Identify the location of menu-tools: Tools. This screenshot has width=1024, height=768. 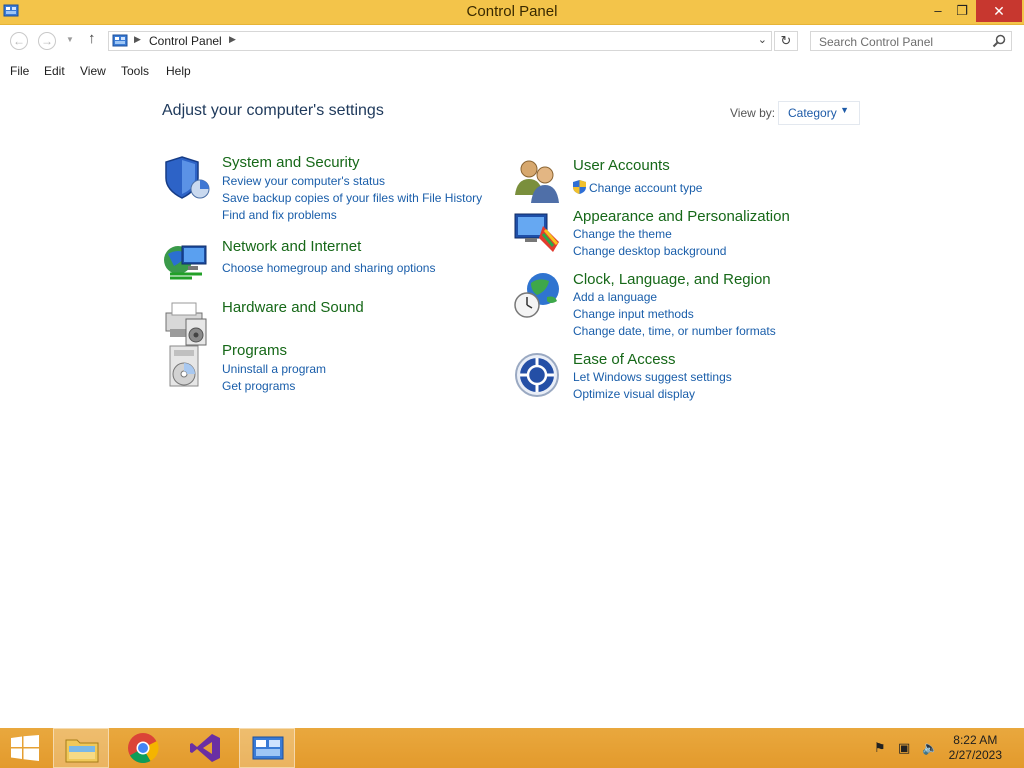
(135, 71).